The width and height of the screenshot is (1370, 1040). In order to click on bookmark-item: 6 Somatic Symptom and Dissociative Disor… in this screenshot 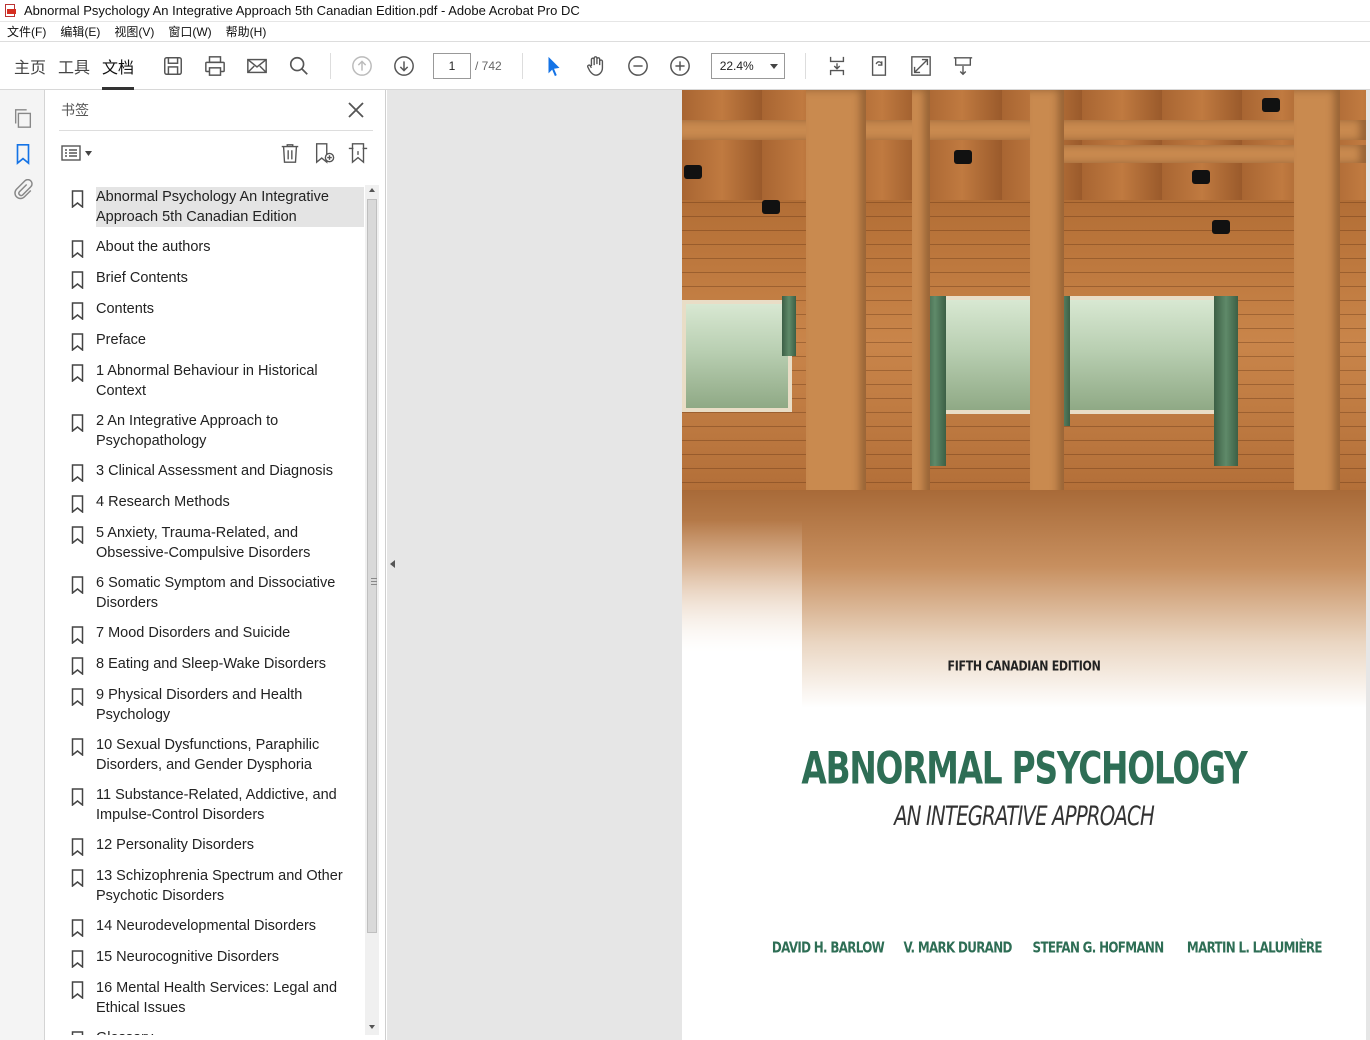, I will do `click(211, 593)`.